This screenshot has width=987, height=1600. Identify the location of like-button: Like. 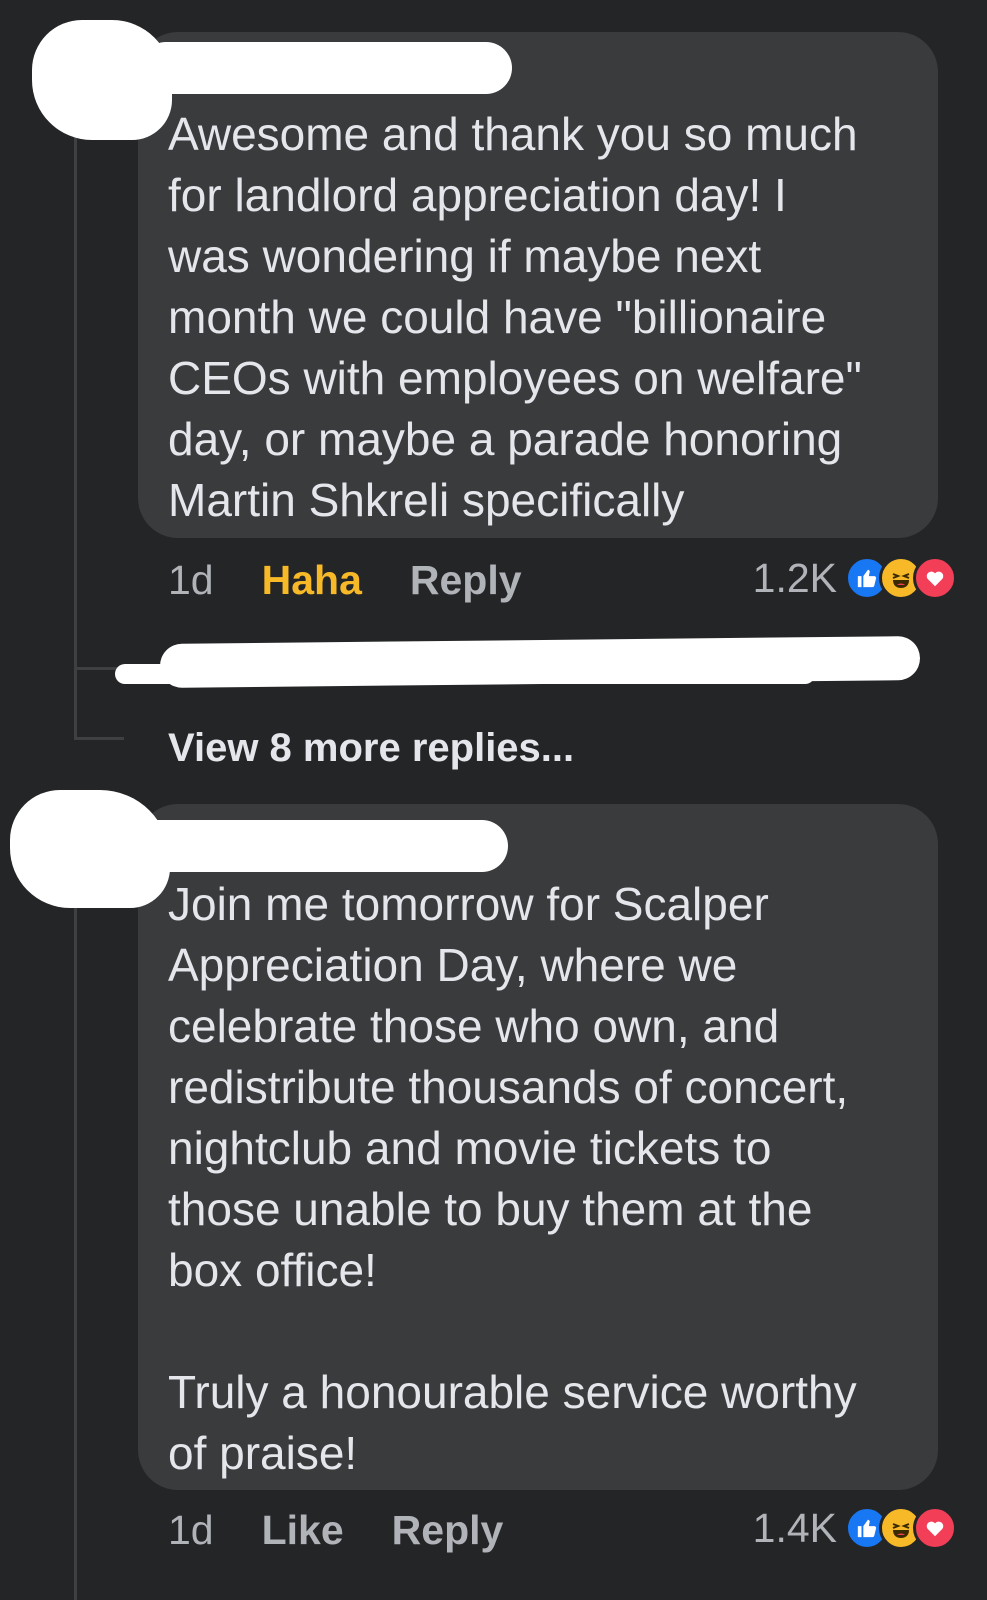
(303, 1530).